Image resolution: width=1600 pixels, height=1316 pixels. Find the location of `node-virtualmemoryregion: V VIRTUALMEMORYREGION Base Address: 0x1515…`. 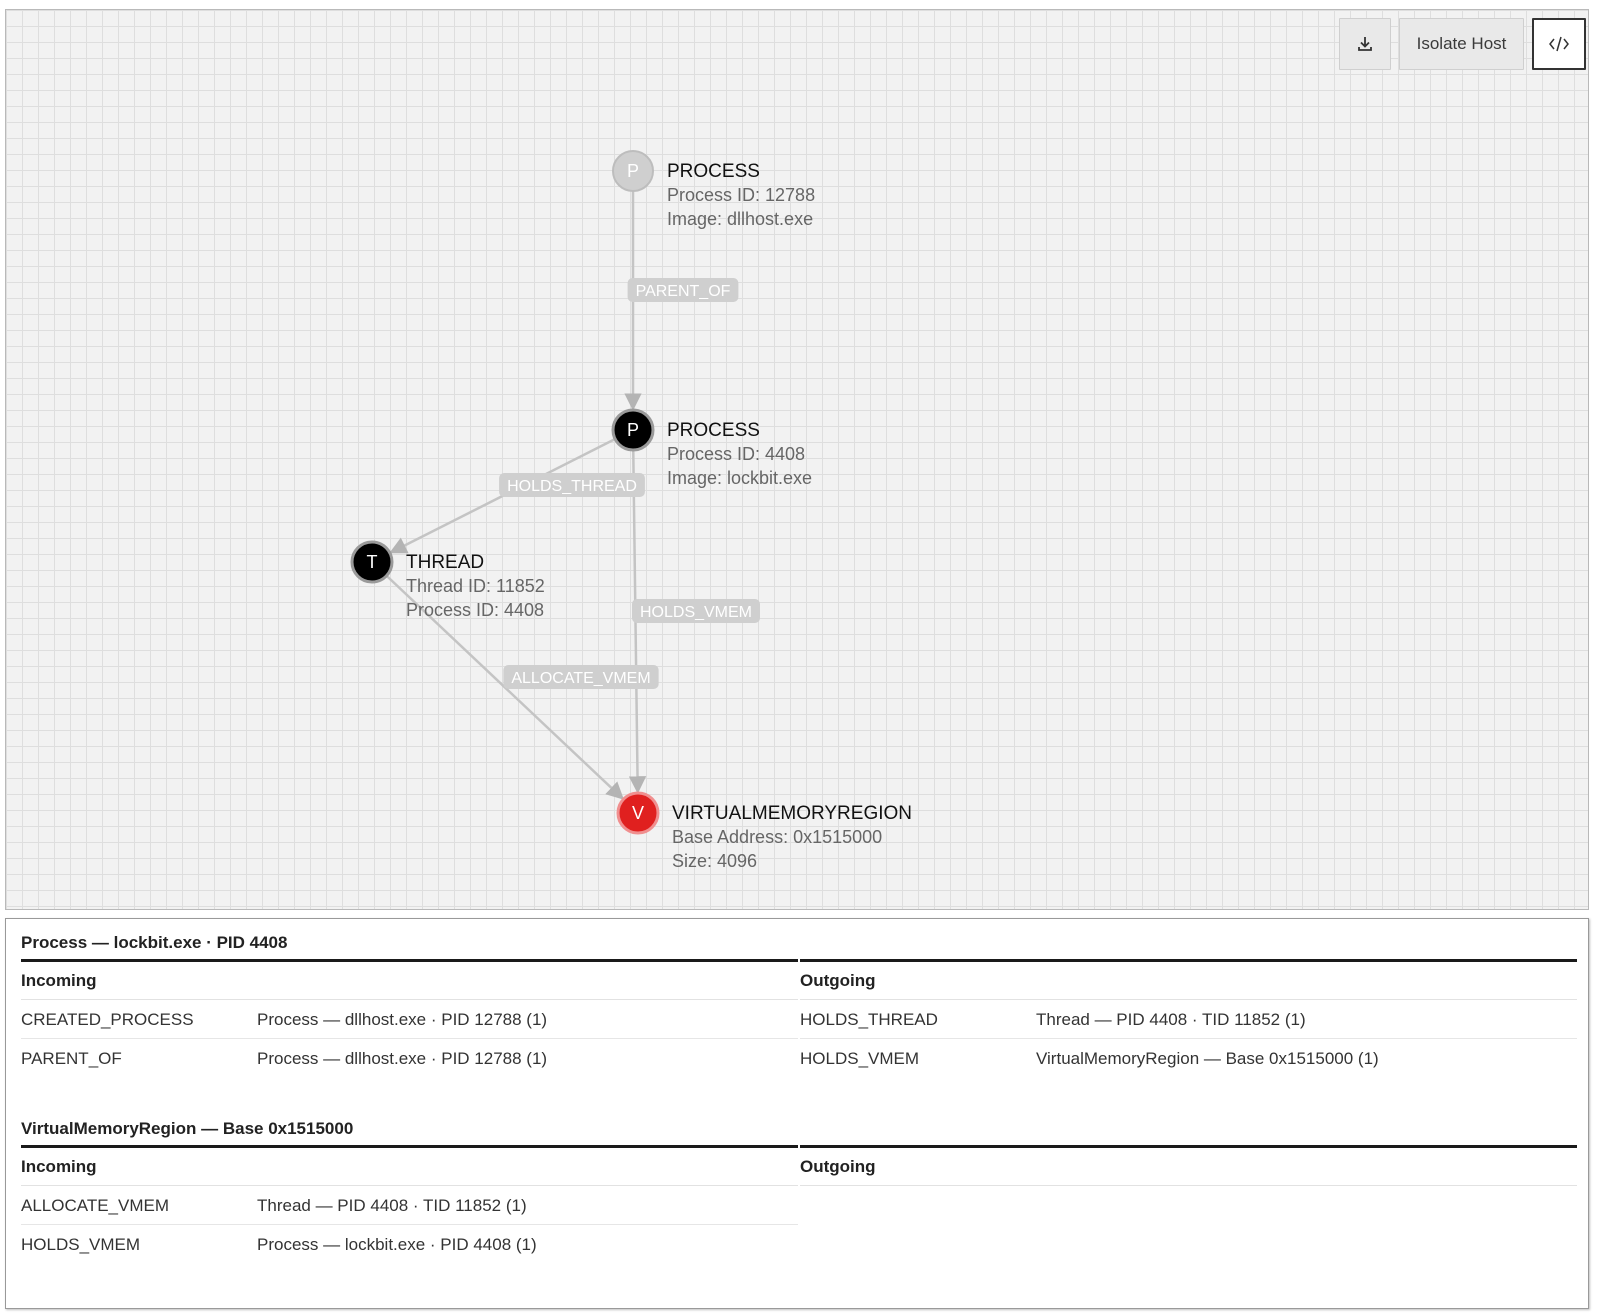

node-virtualmemoryregion: V VIRTUALMEMORYREGION Base Address: 0x1515… is located at coordinates (764, 831).